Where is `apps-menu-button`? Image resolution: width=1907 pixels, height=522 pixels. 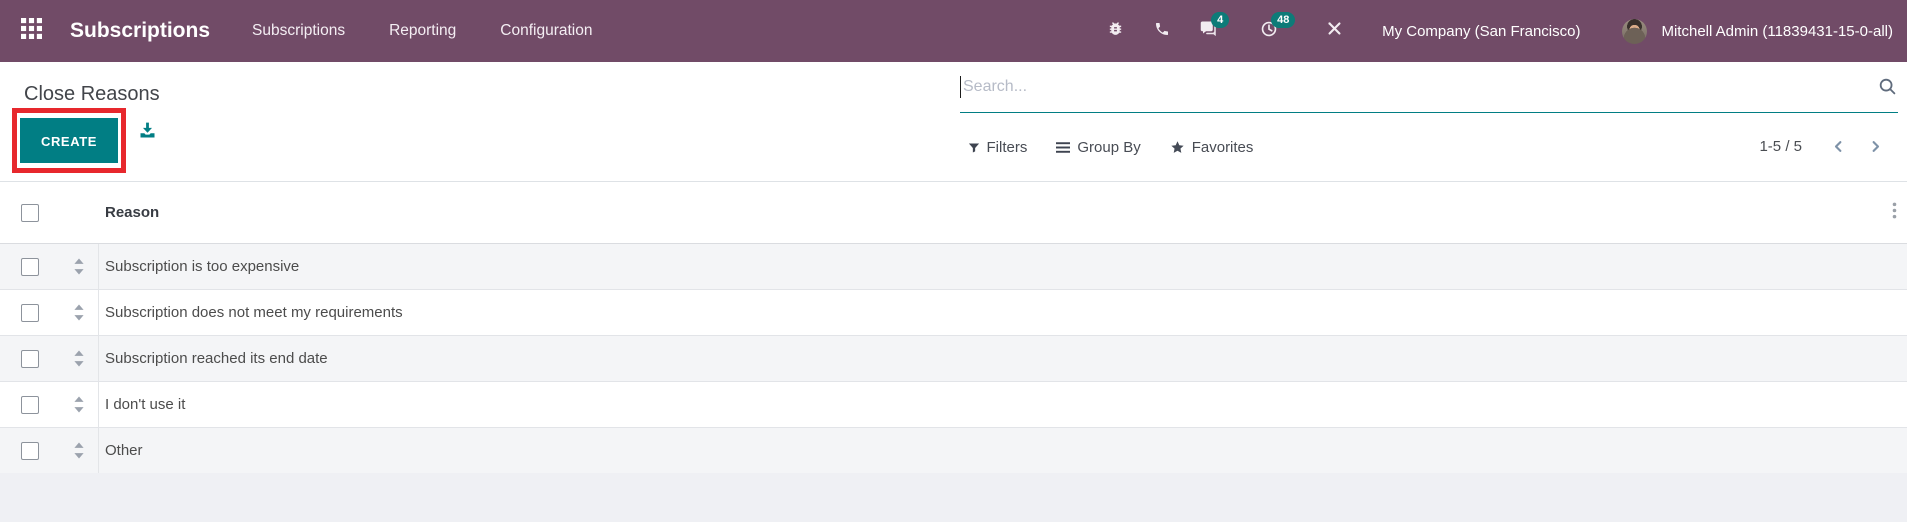 apps-menu-button is located at coordinates (31, 31).